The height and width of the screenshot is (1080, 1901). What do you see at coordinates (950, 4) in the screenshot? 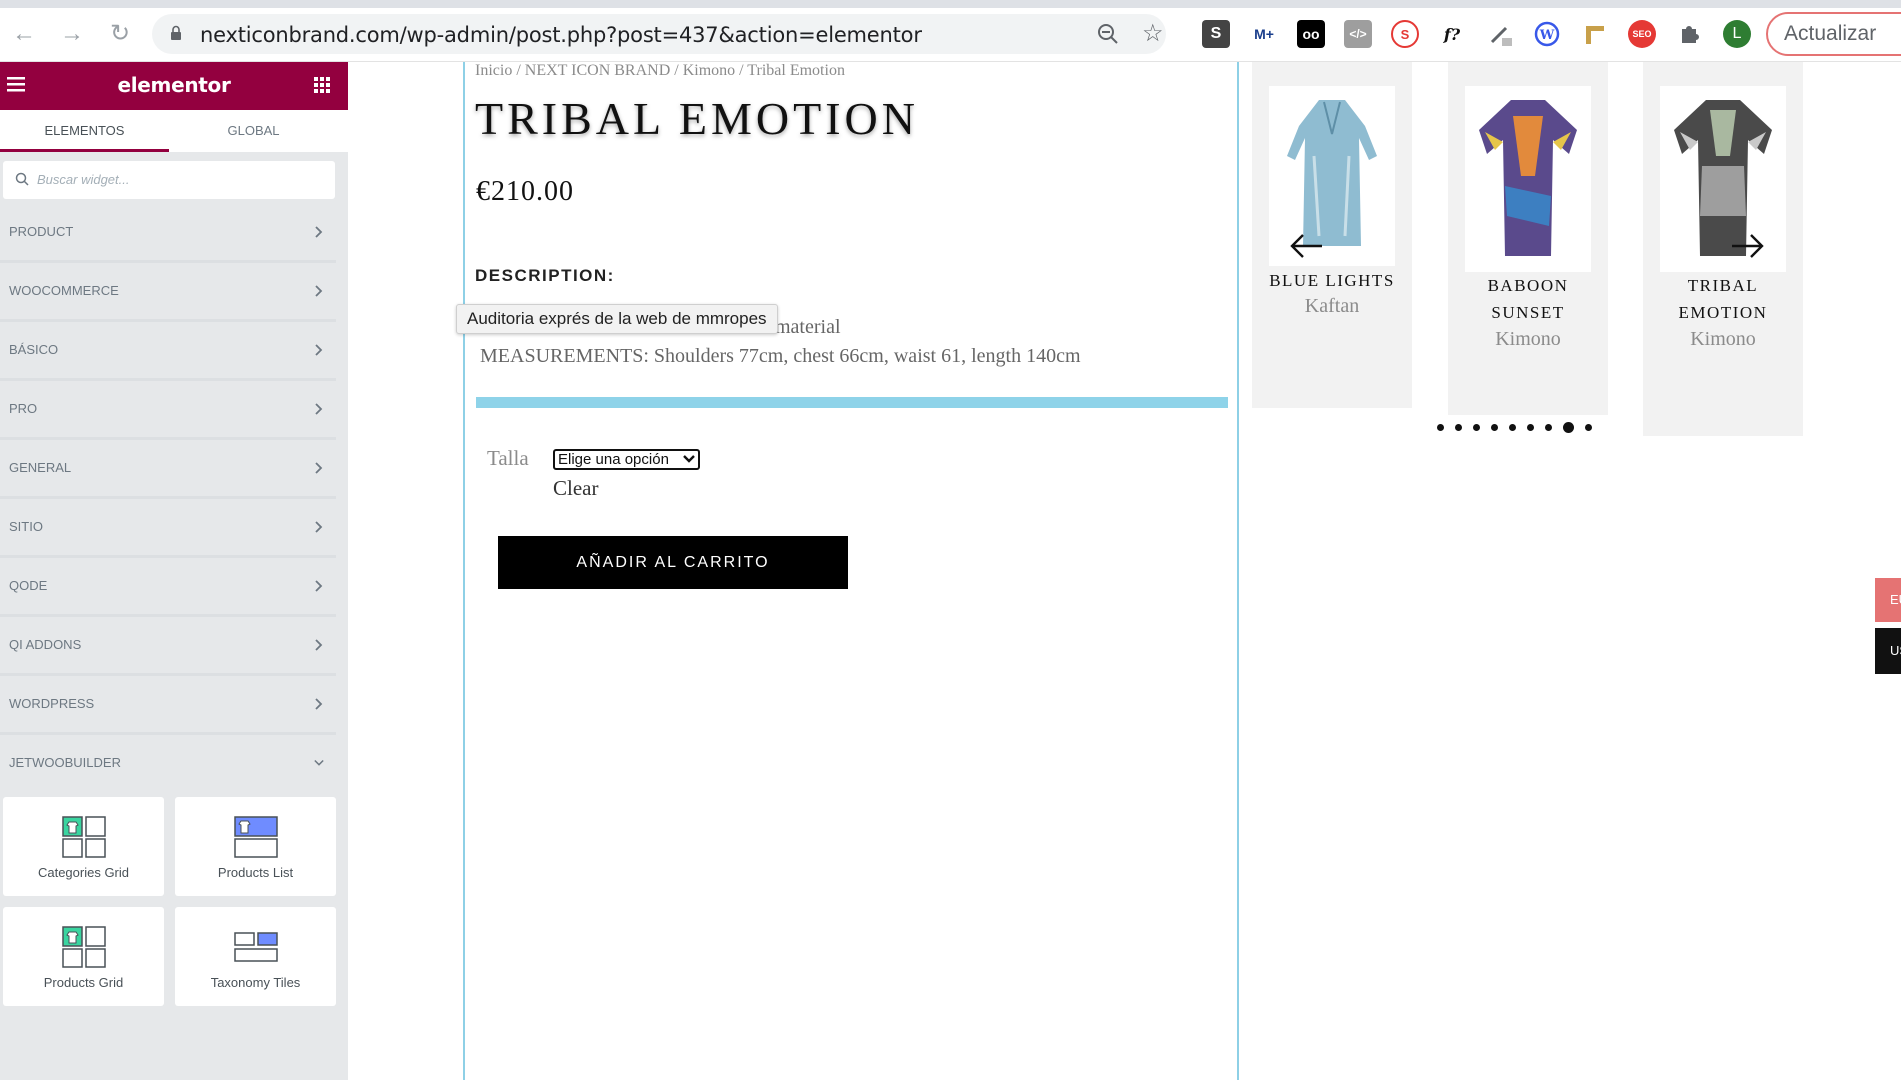
I see `tab-strip` at bounding box center [950, 4].